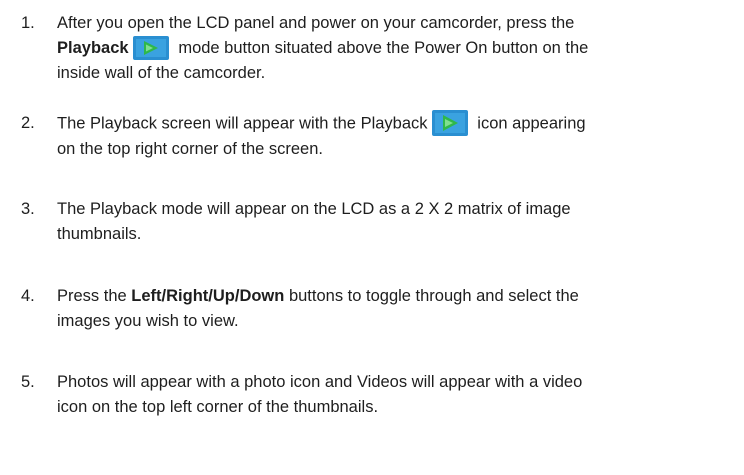 This screenshot has height=475, width=744. Describe the element at coordinates (28, 209) in the screenshot. I see `instruction-number: 3.` at that location.